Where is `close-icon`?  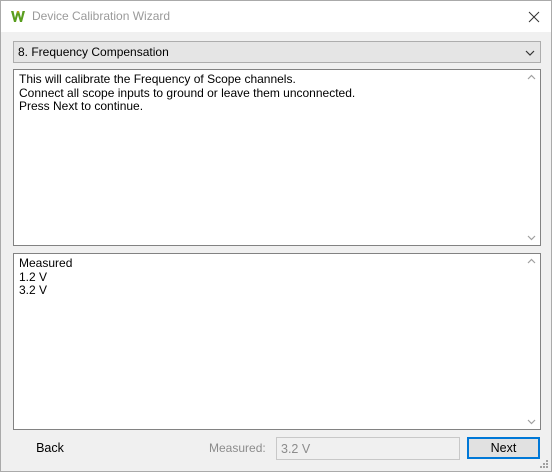
close-icon is located at coordinates (534, 16).